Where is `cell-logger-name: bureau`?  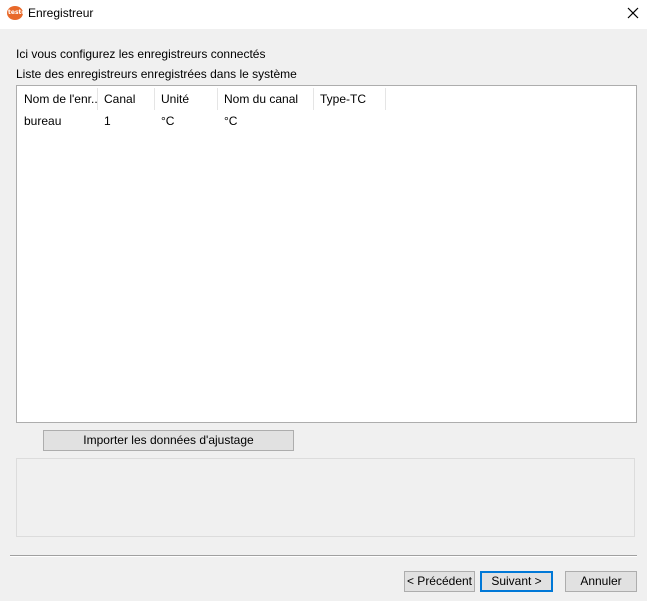
cell-logger-name: bureau is located at coordinates (43, 121).